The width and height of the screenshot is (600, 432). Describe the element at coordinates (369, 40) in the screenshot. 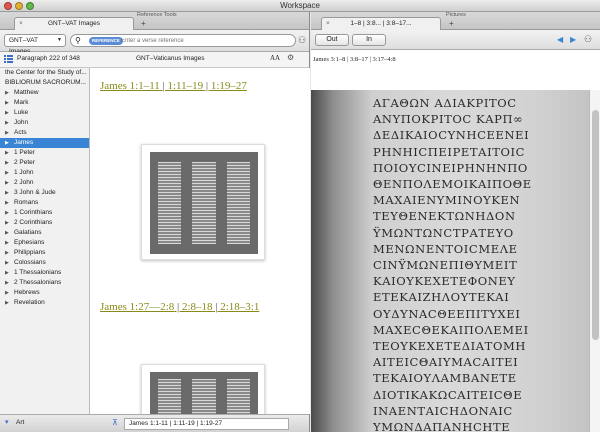

I see `zoom-in-button: In` at that location.